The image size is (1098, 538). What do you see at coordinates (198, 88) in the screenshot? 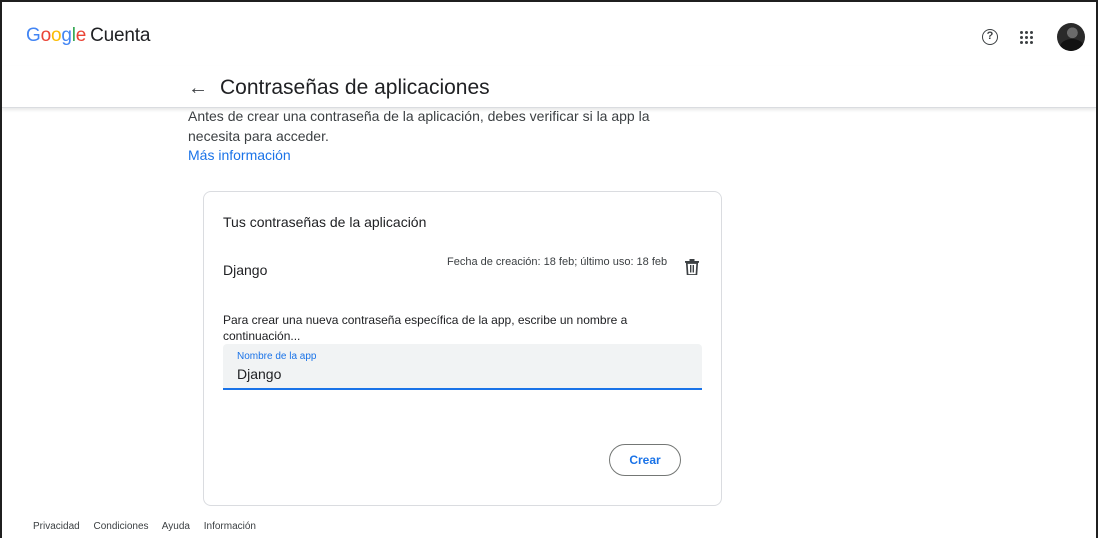
I see `arrow-back-icon: ←` at bounding box center [198, 88].